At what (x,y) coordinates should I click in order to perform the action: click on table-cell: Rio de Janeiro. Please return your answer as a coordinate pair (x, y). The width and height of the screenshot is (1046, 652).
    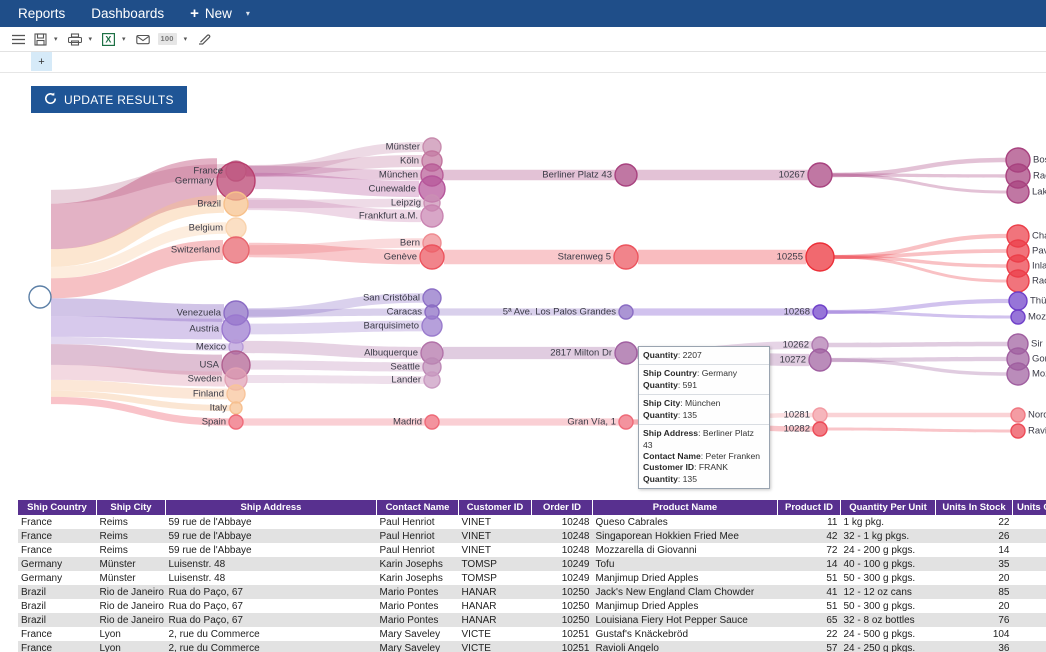
    Looking at the image, I should click on (131, 606).